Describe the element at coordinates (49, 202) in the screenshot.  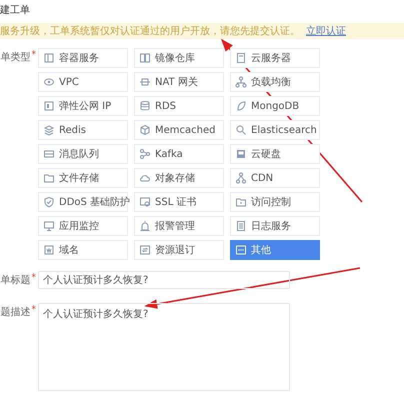
I see `shield-icon` at that location.